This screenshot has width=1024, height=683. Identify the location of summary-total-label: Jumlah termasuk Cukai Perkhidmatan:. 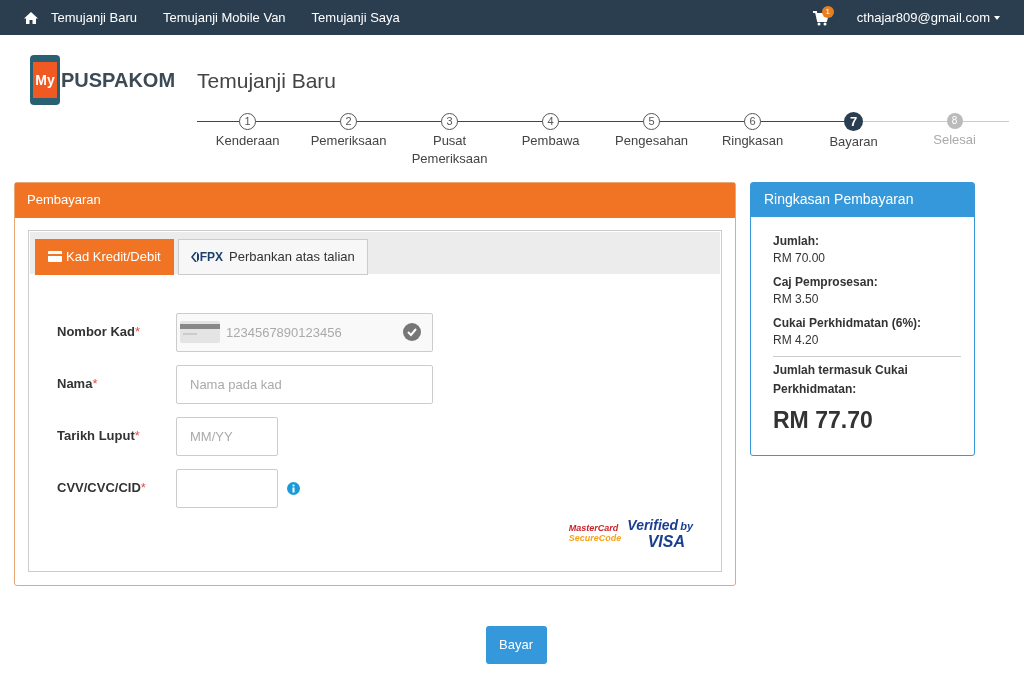
(841, 379).